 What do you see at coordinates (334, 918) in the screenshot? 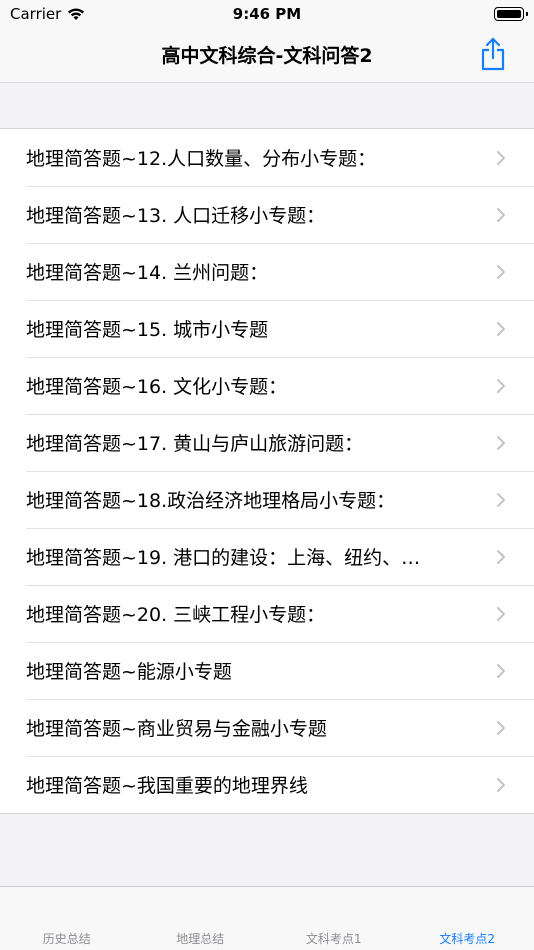
I see `tab-liberal-arts-points-1: 文科考点1` at bounding box center [334, 918].